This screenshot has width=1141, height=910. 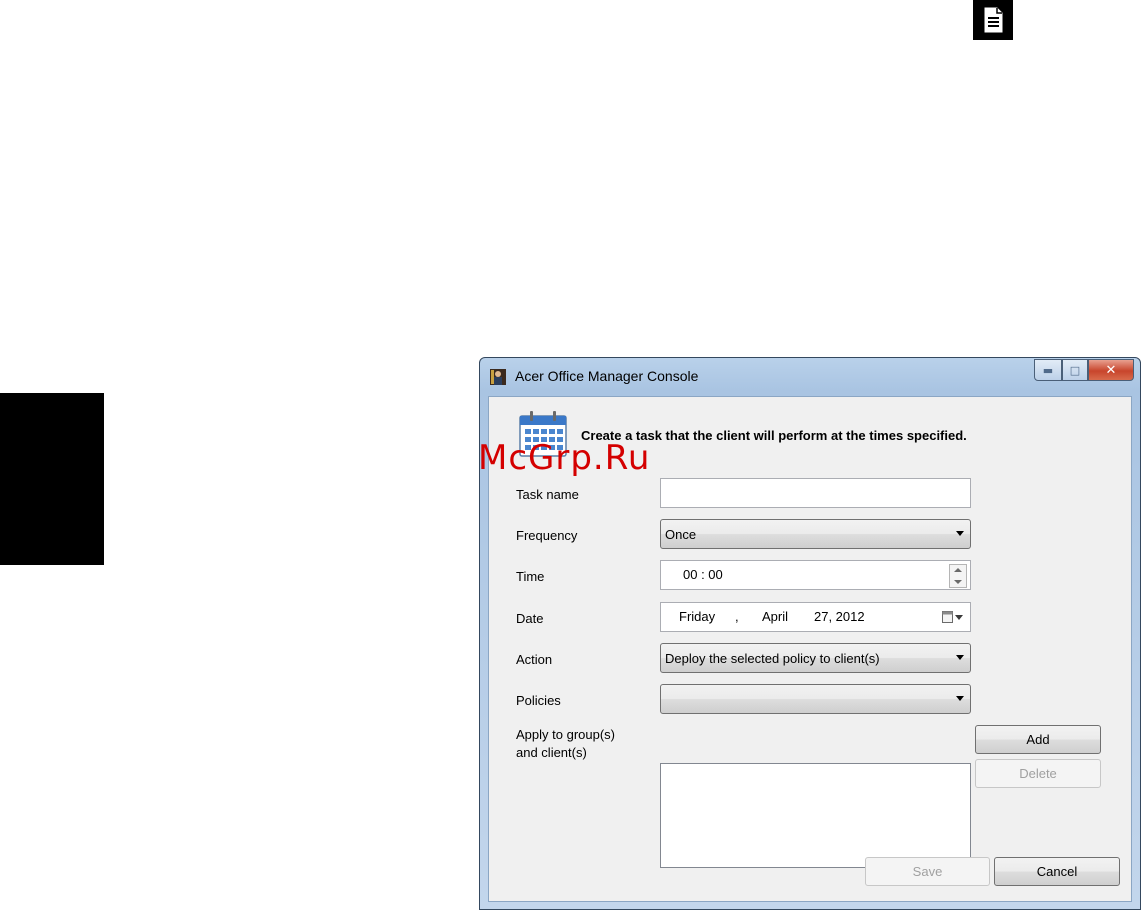 I want to click on maximize-icon: □, so click(x=1075, y=370).